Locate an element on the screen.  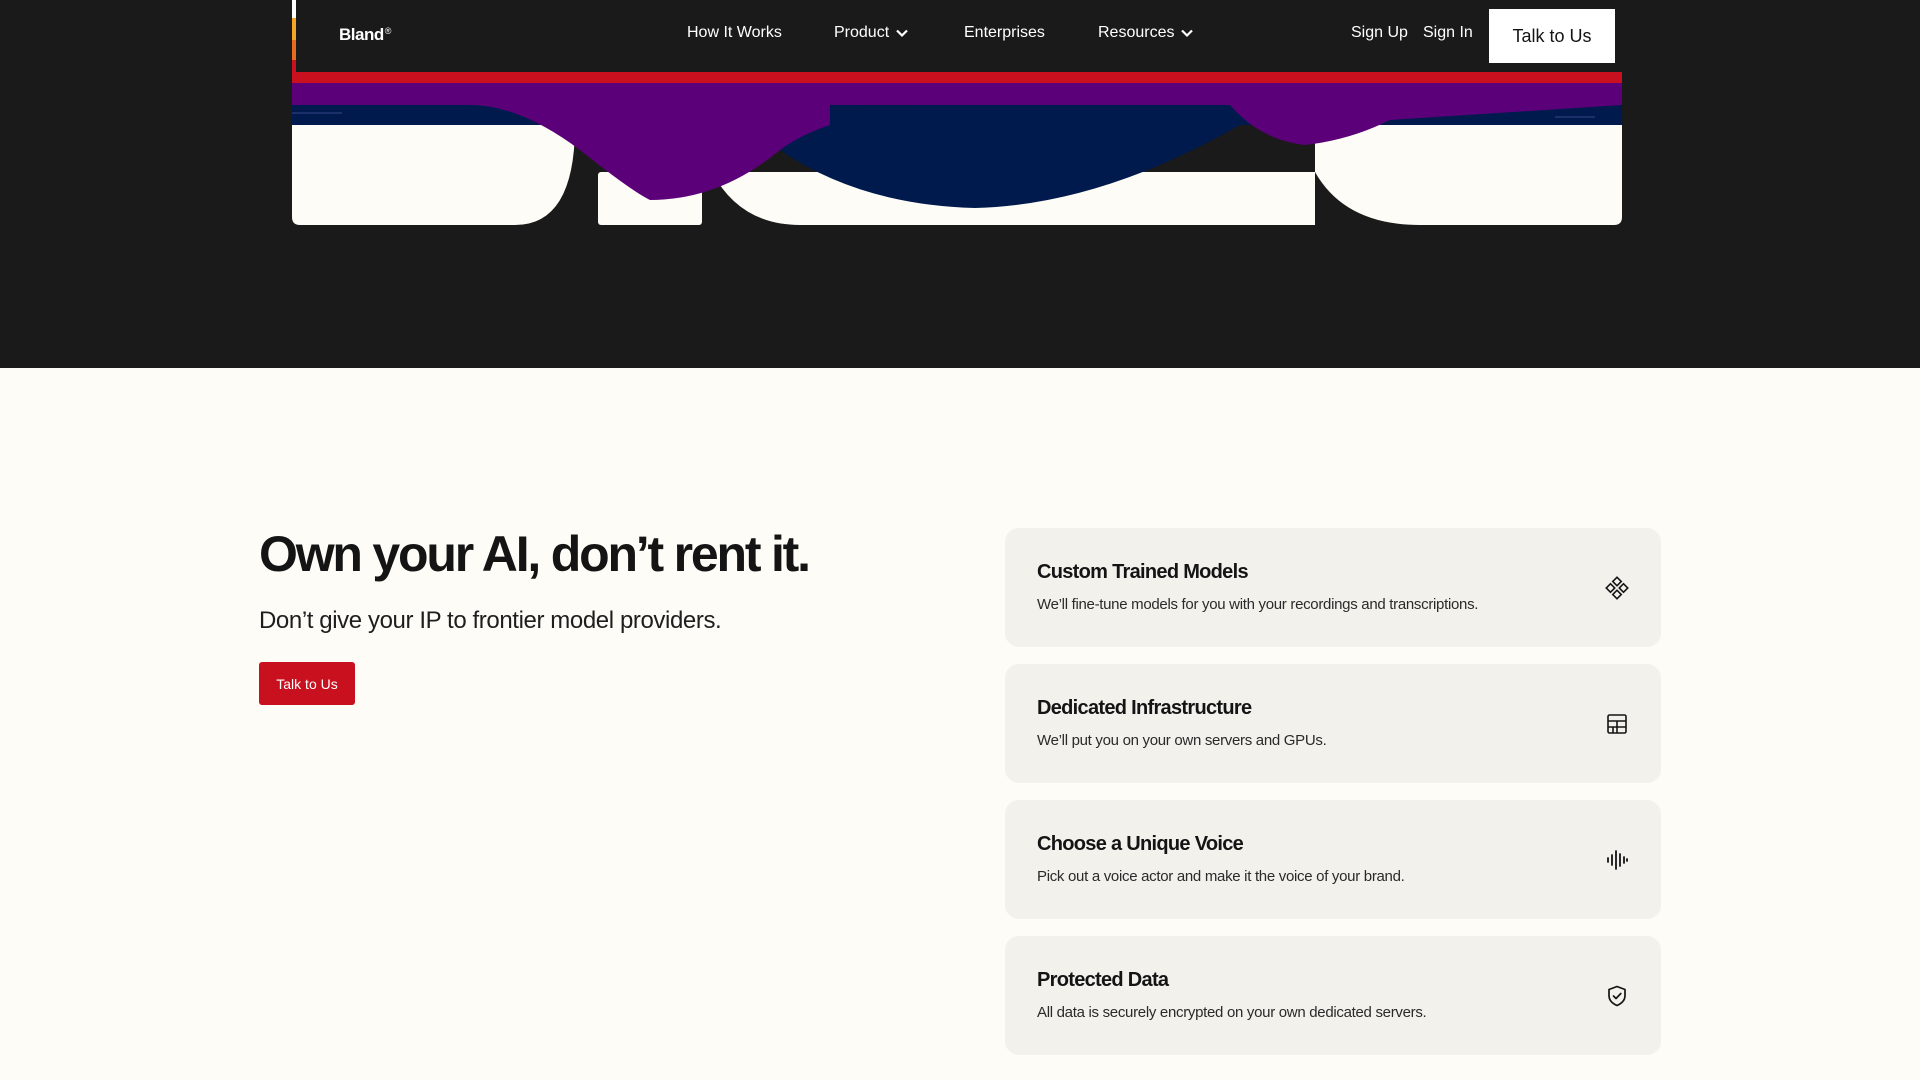
sign-in-link: Sign In is located at coordinates (1448, 33).